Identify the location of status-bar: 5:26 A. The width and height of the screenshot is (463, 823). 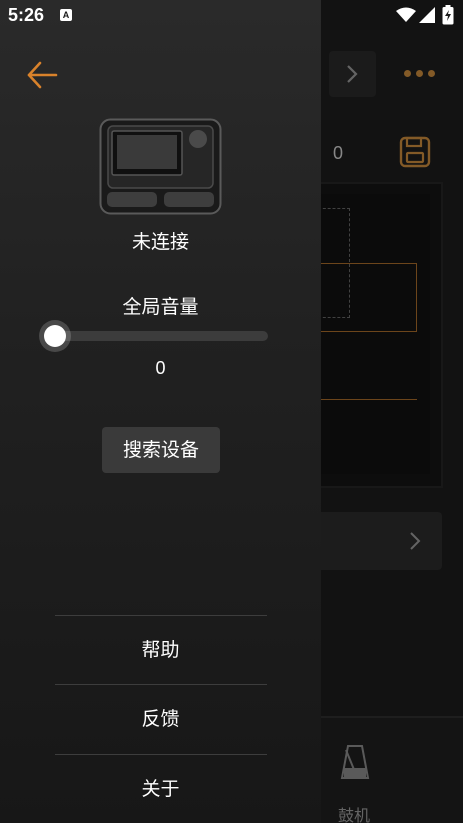
(231, 15).